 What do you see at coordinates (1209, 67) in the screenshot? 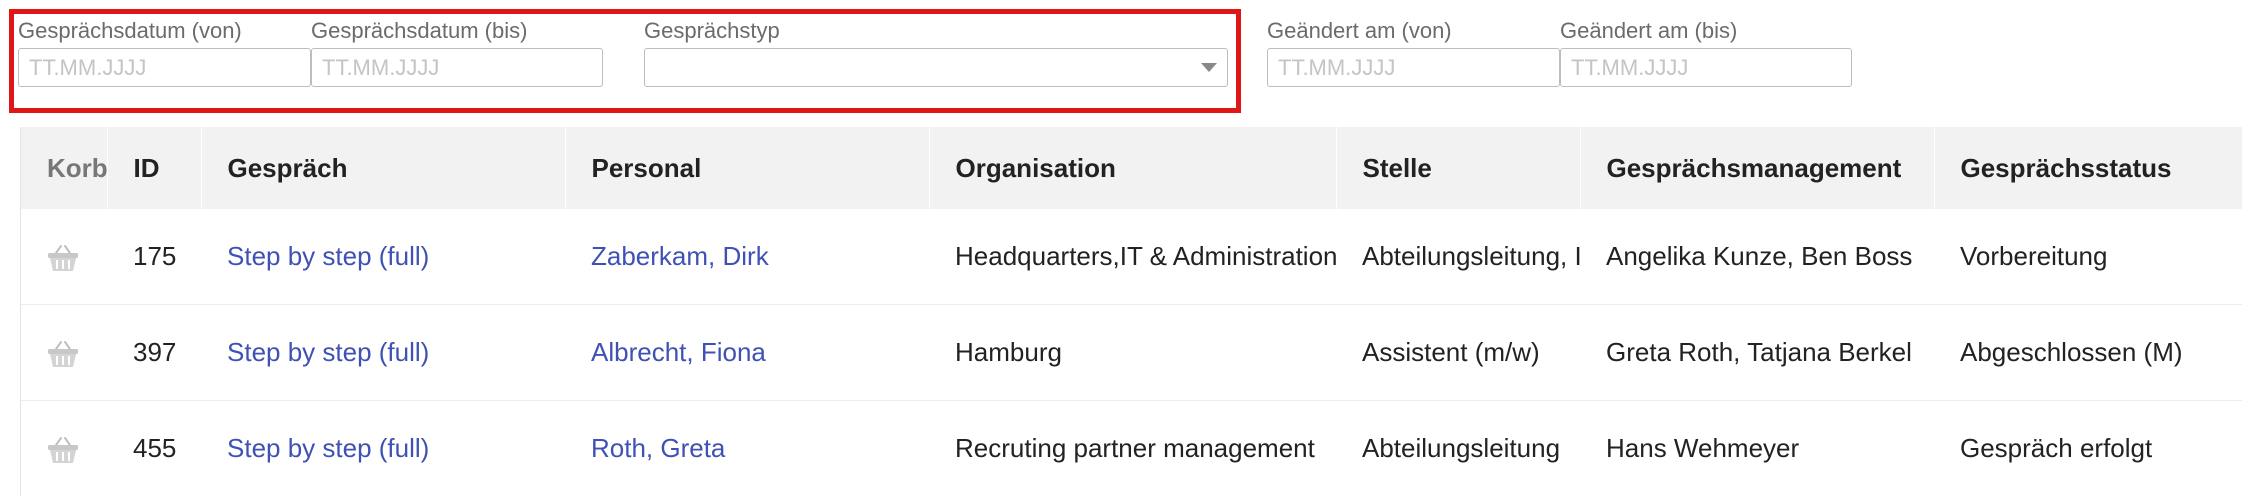
I see `chevron-down-icon` at bounding box center [1209, 67].